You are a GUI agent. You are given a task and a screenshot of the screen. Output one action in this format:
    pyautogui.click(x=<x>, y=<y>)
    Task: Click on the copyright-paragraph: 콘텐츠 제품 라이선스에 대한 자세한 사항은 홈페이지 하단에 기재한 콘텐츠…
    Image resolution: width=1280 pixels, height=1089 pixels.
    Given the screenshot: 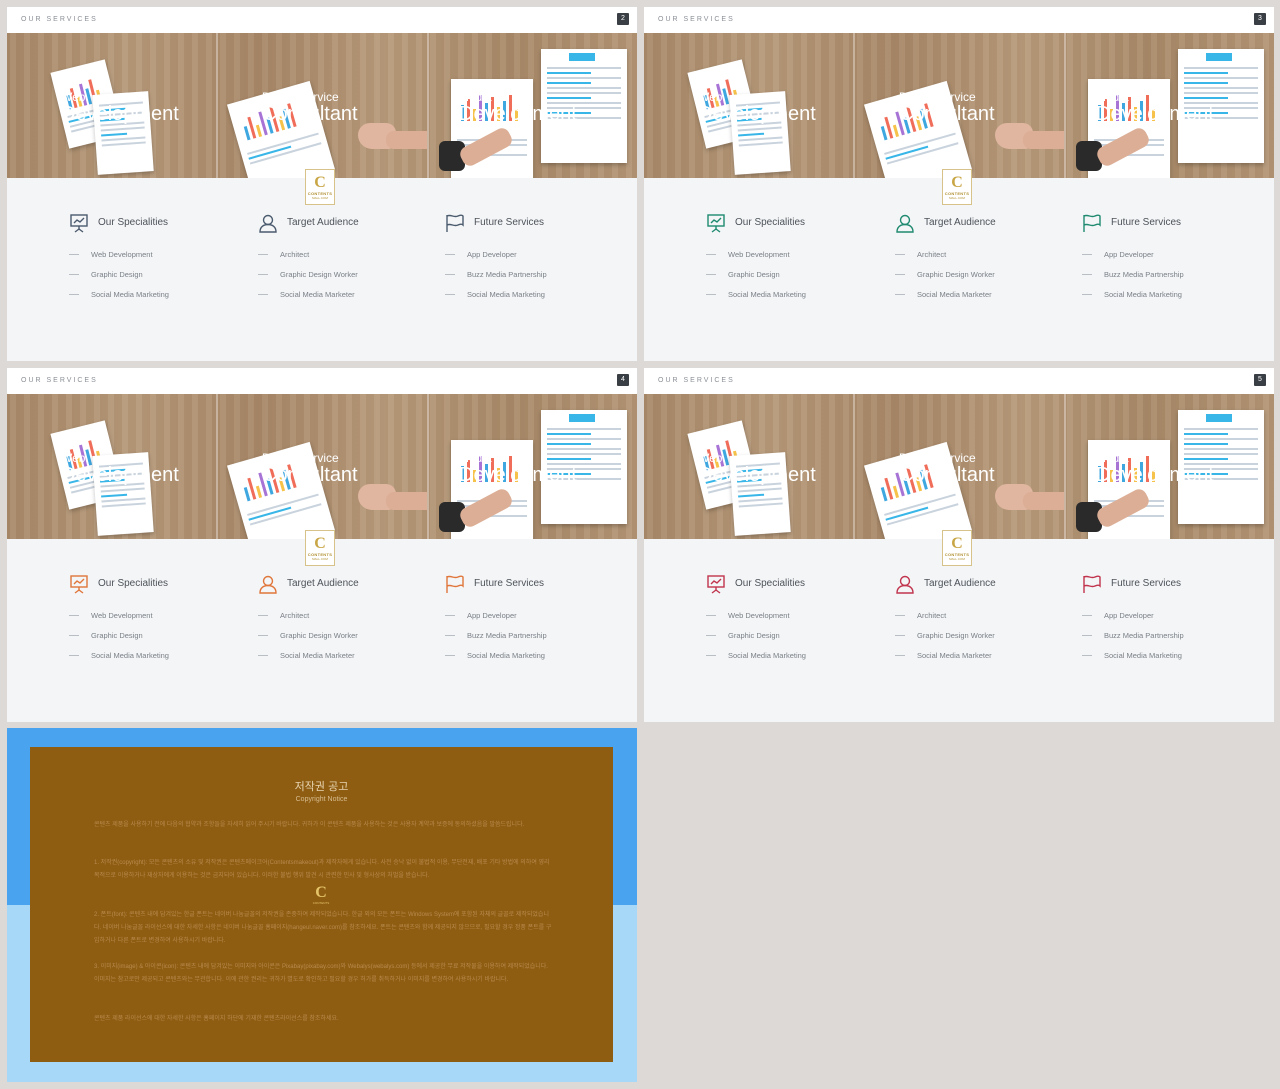 What is the action you would take?
    pyautogui.click(x=216, y=1019)
    